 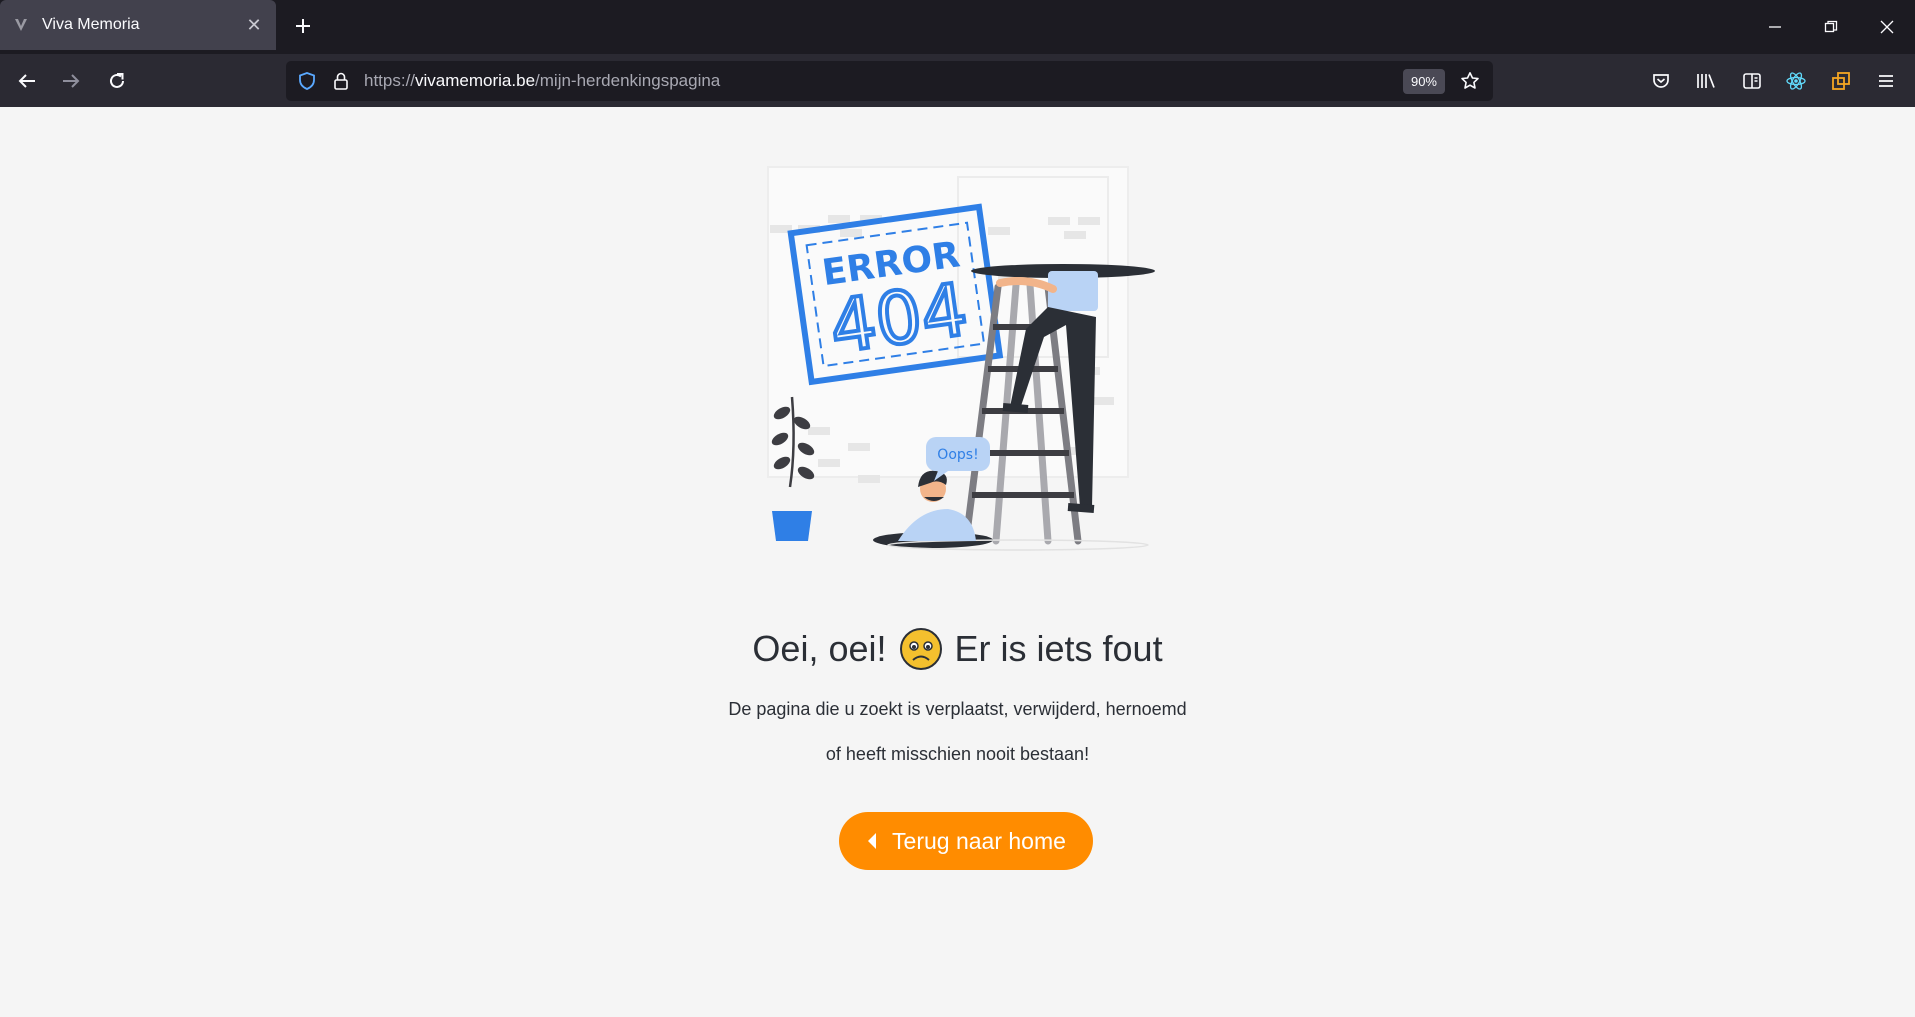 I want to click on sidebar-button, so click(x=1752, y=81).